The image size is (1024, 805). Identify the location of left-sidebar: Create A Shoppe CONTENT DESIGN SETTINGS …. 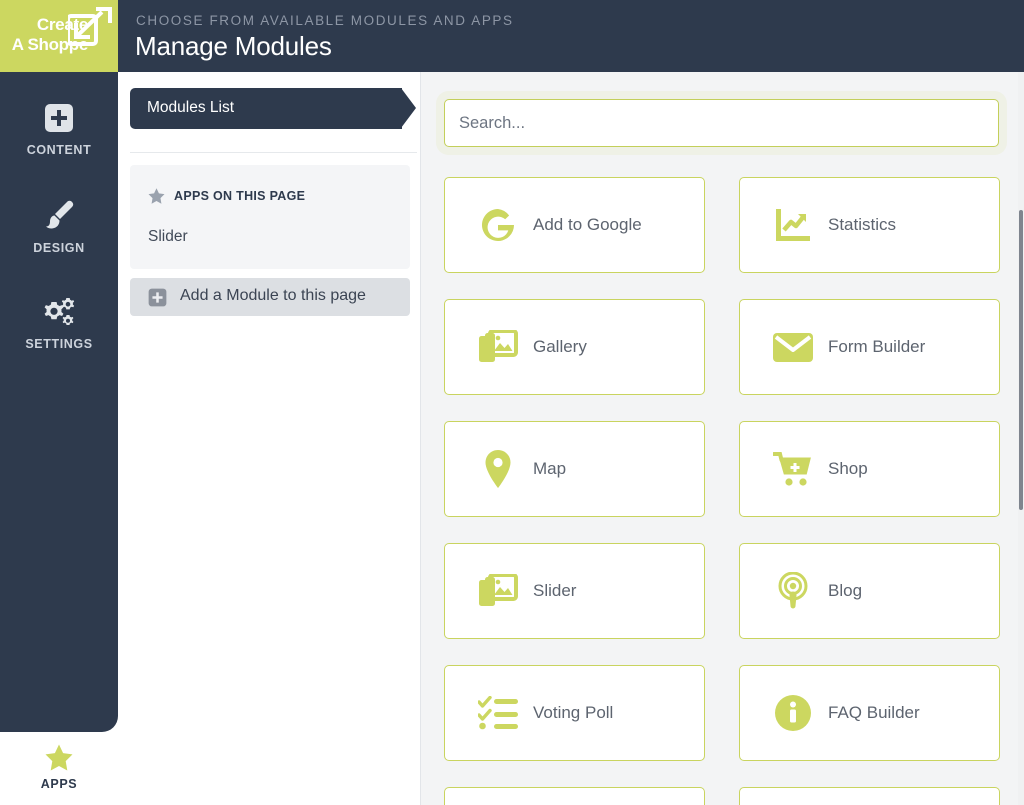
(59, 402).